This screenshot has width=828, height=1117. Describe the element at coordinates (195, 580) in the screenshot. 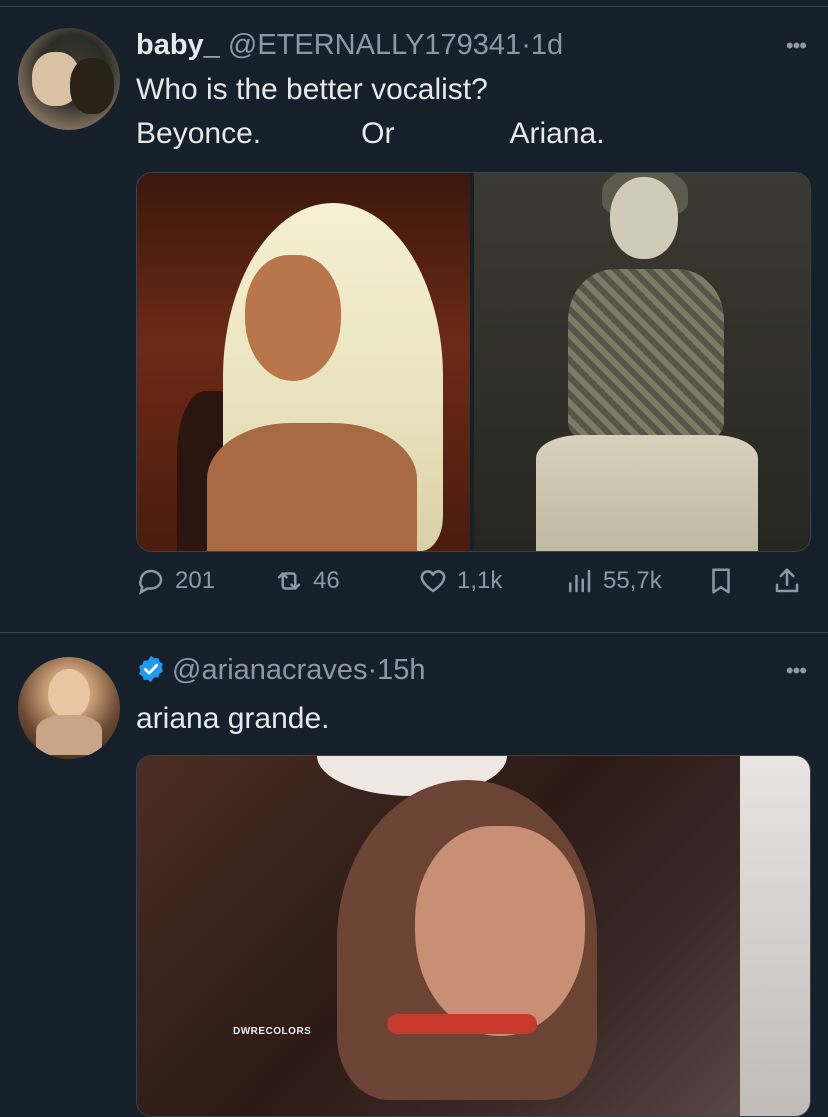

I see `reply-count: 201` at that location.